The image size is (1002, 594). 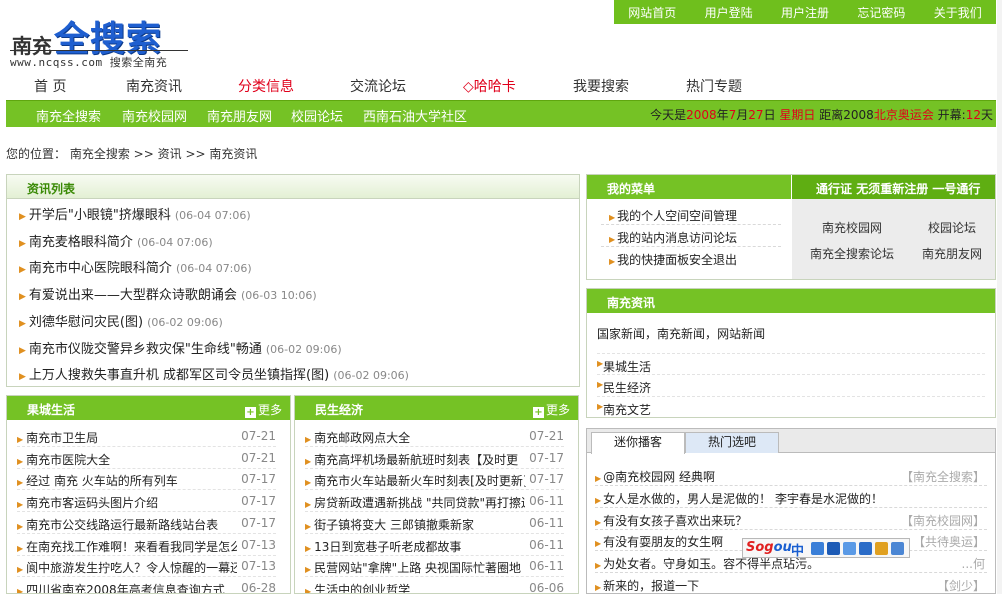 What do you see at coordinates (743, 499) in the screenshot?
I see `tab-item-link: 女人是水做的，男人是泥做的！ 李宇春是水泥做的！` at bounding box center [743, 499].